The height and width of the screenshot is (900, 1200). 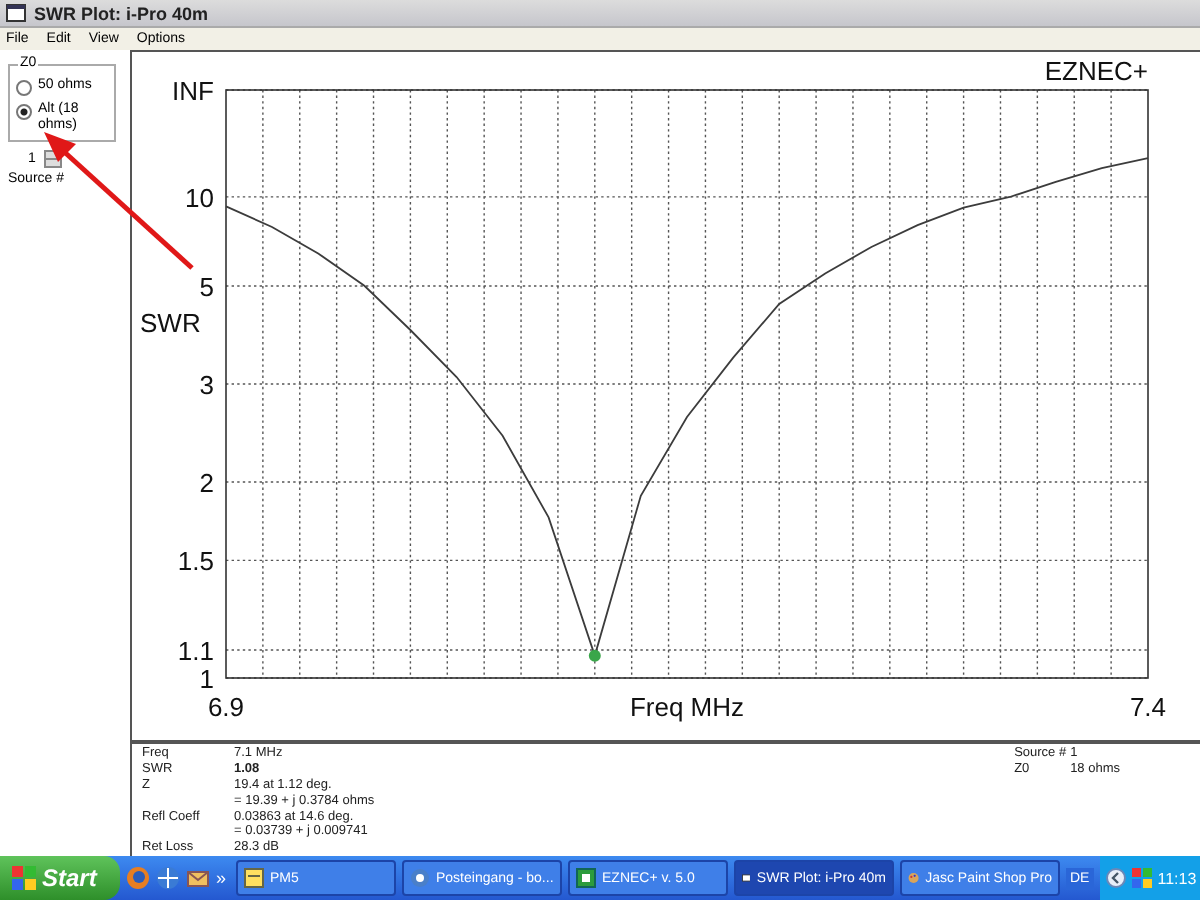 I want to click on axis-tick-label: 5, so click(x=206, y=287).